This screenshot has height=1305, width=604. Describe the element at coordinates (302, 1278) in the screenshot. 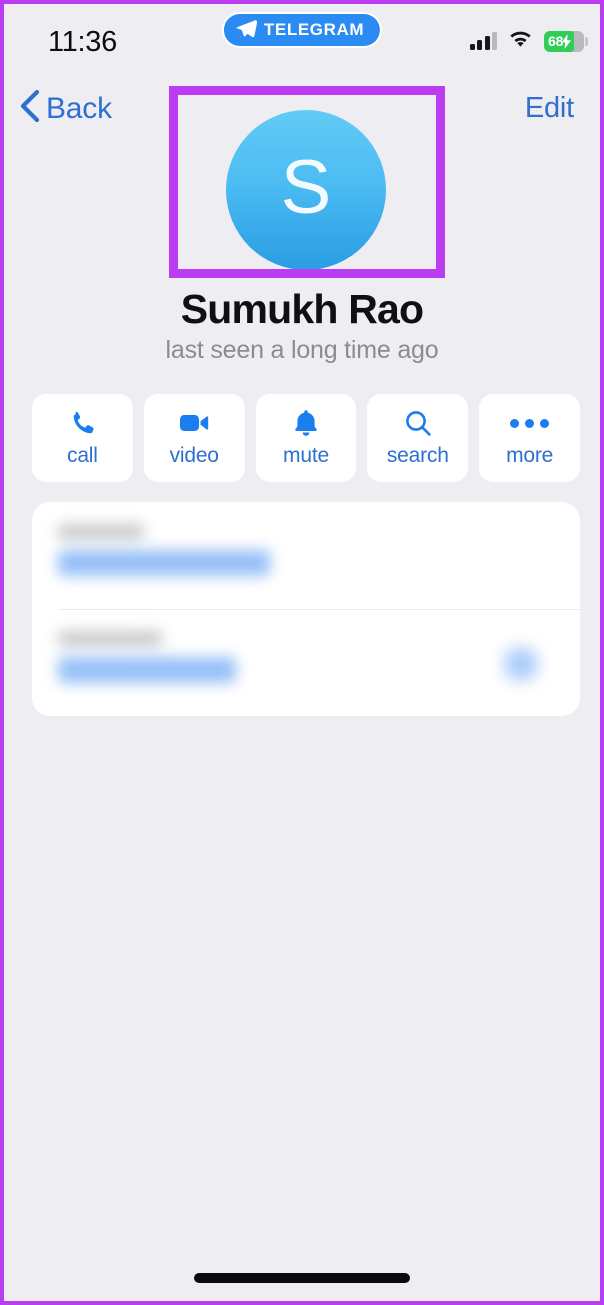

I see `home-indicator` at that location.